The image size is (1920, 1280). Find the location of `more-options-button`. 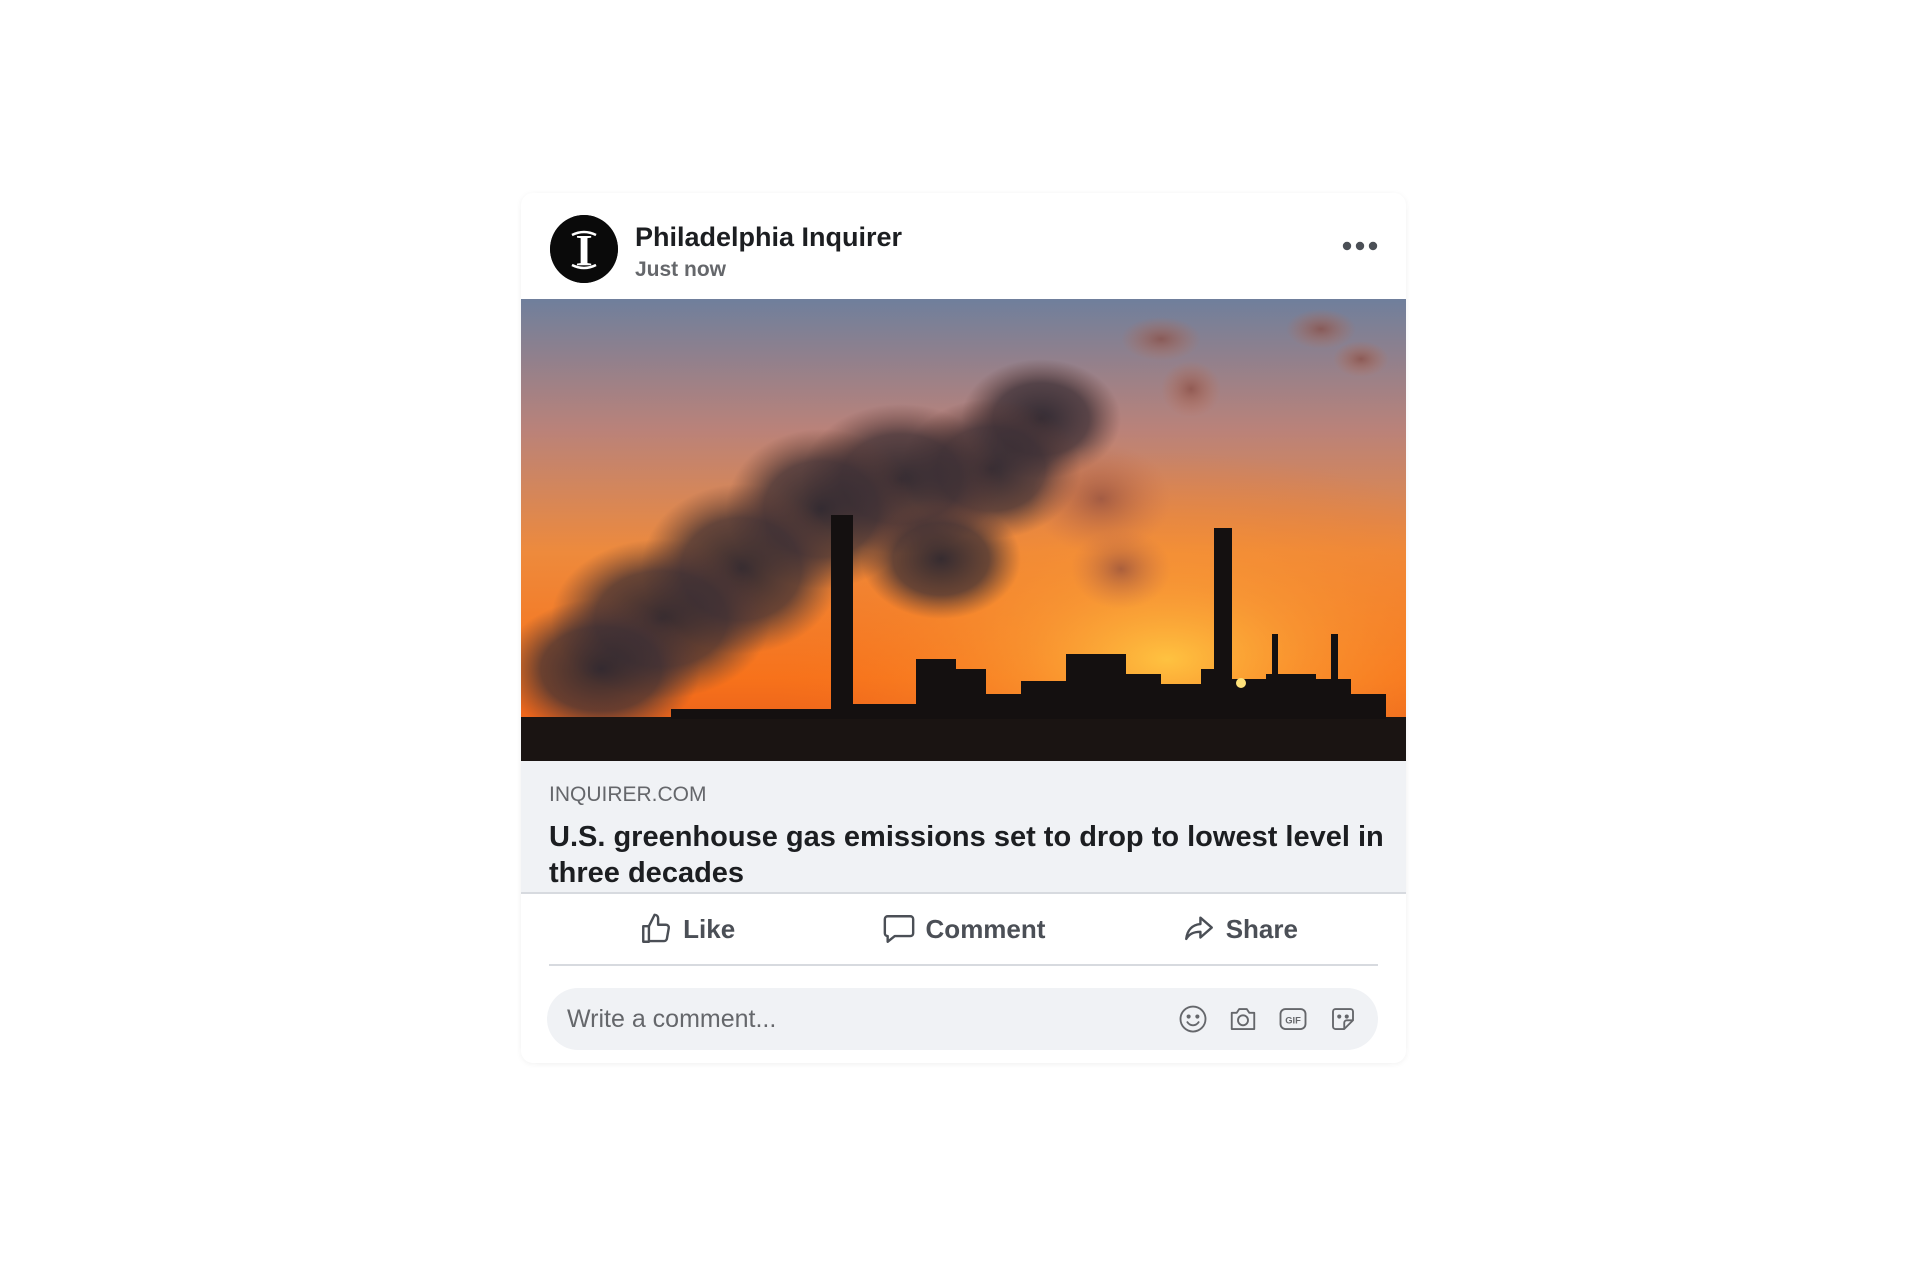

more-options-button is located at coordinates (1360, 246).